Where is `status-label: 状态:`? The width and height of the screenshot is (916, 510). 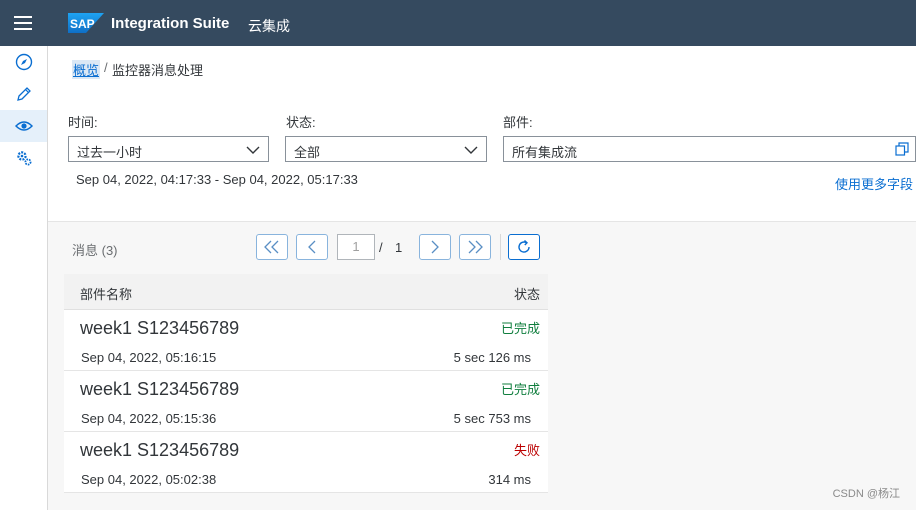 status-label: 状态: is located at coordinates (301, 122).